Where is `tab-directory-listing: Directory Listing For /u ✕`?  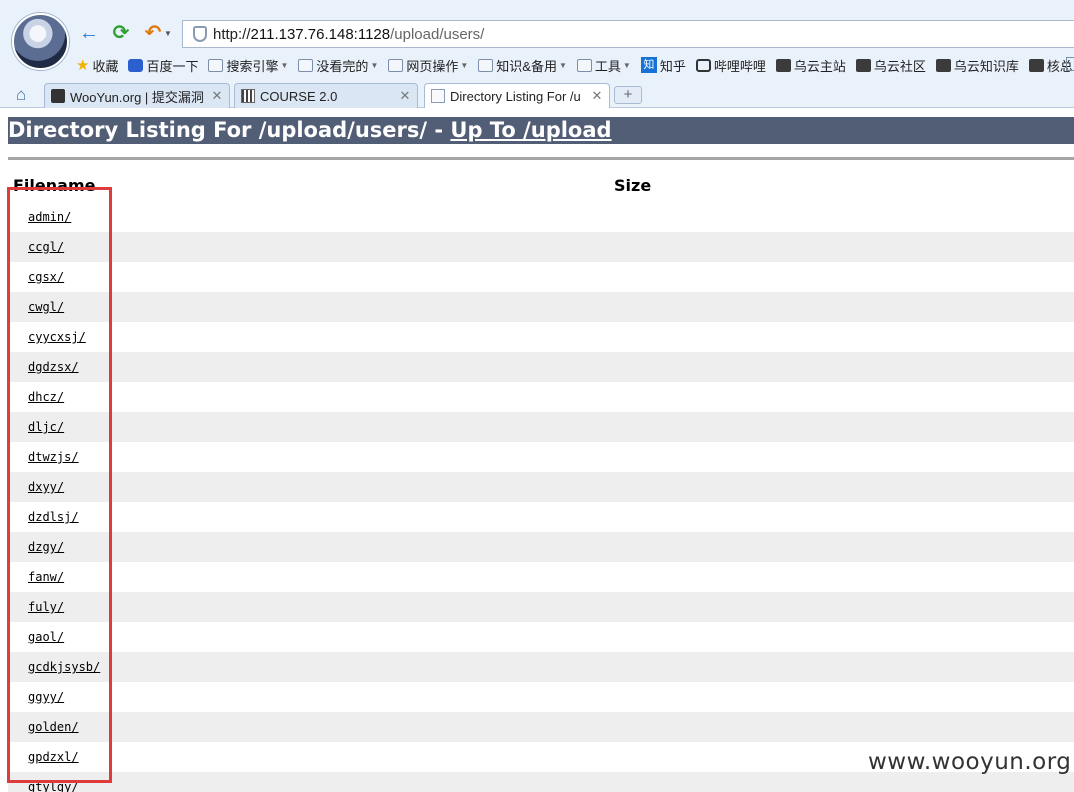
tab-directory-listing: Directory Listing For /u ✕ is located at coordinates (517, 95).